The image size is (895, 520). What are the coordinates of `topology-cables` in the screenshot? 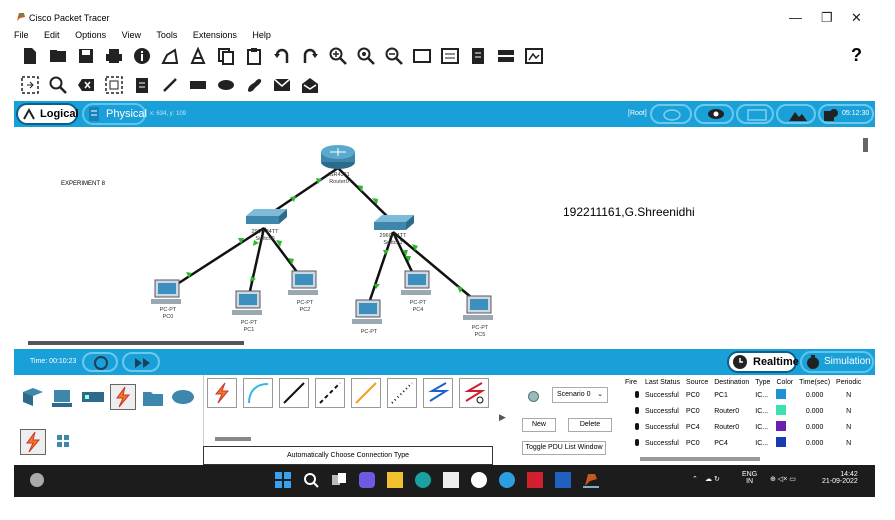 It's located at (323, 236).